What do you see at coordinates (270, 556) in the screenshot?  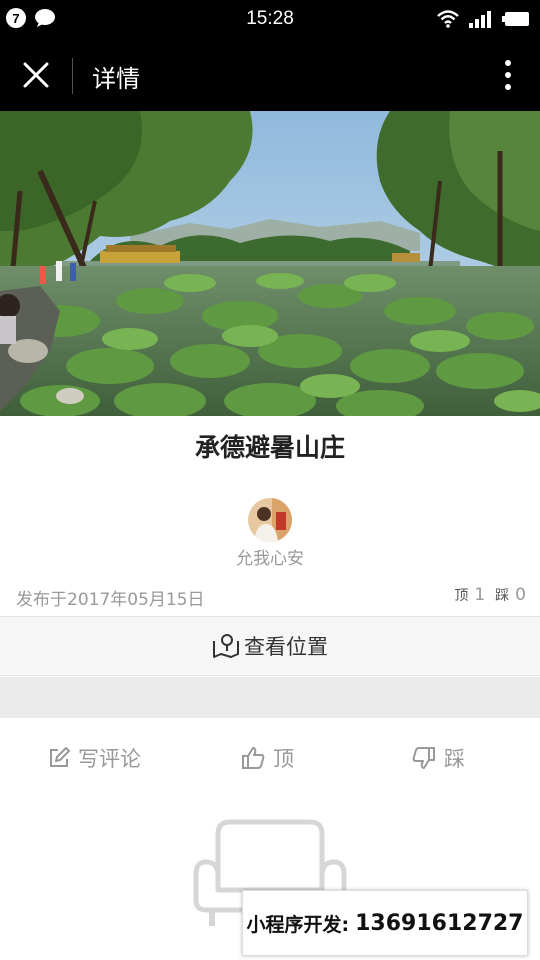 I see `author-name: 允我心安` at bounding box center [270, 556].